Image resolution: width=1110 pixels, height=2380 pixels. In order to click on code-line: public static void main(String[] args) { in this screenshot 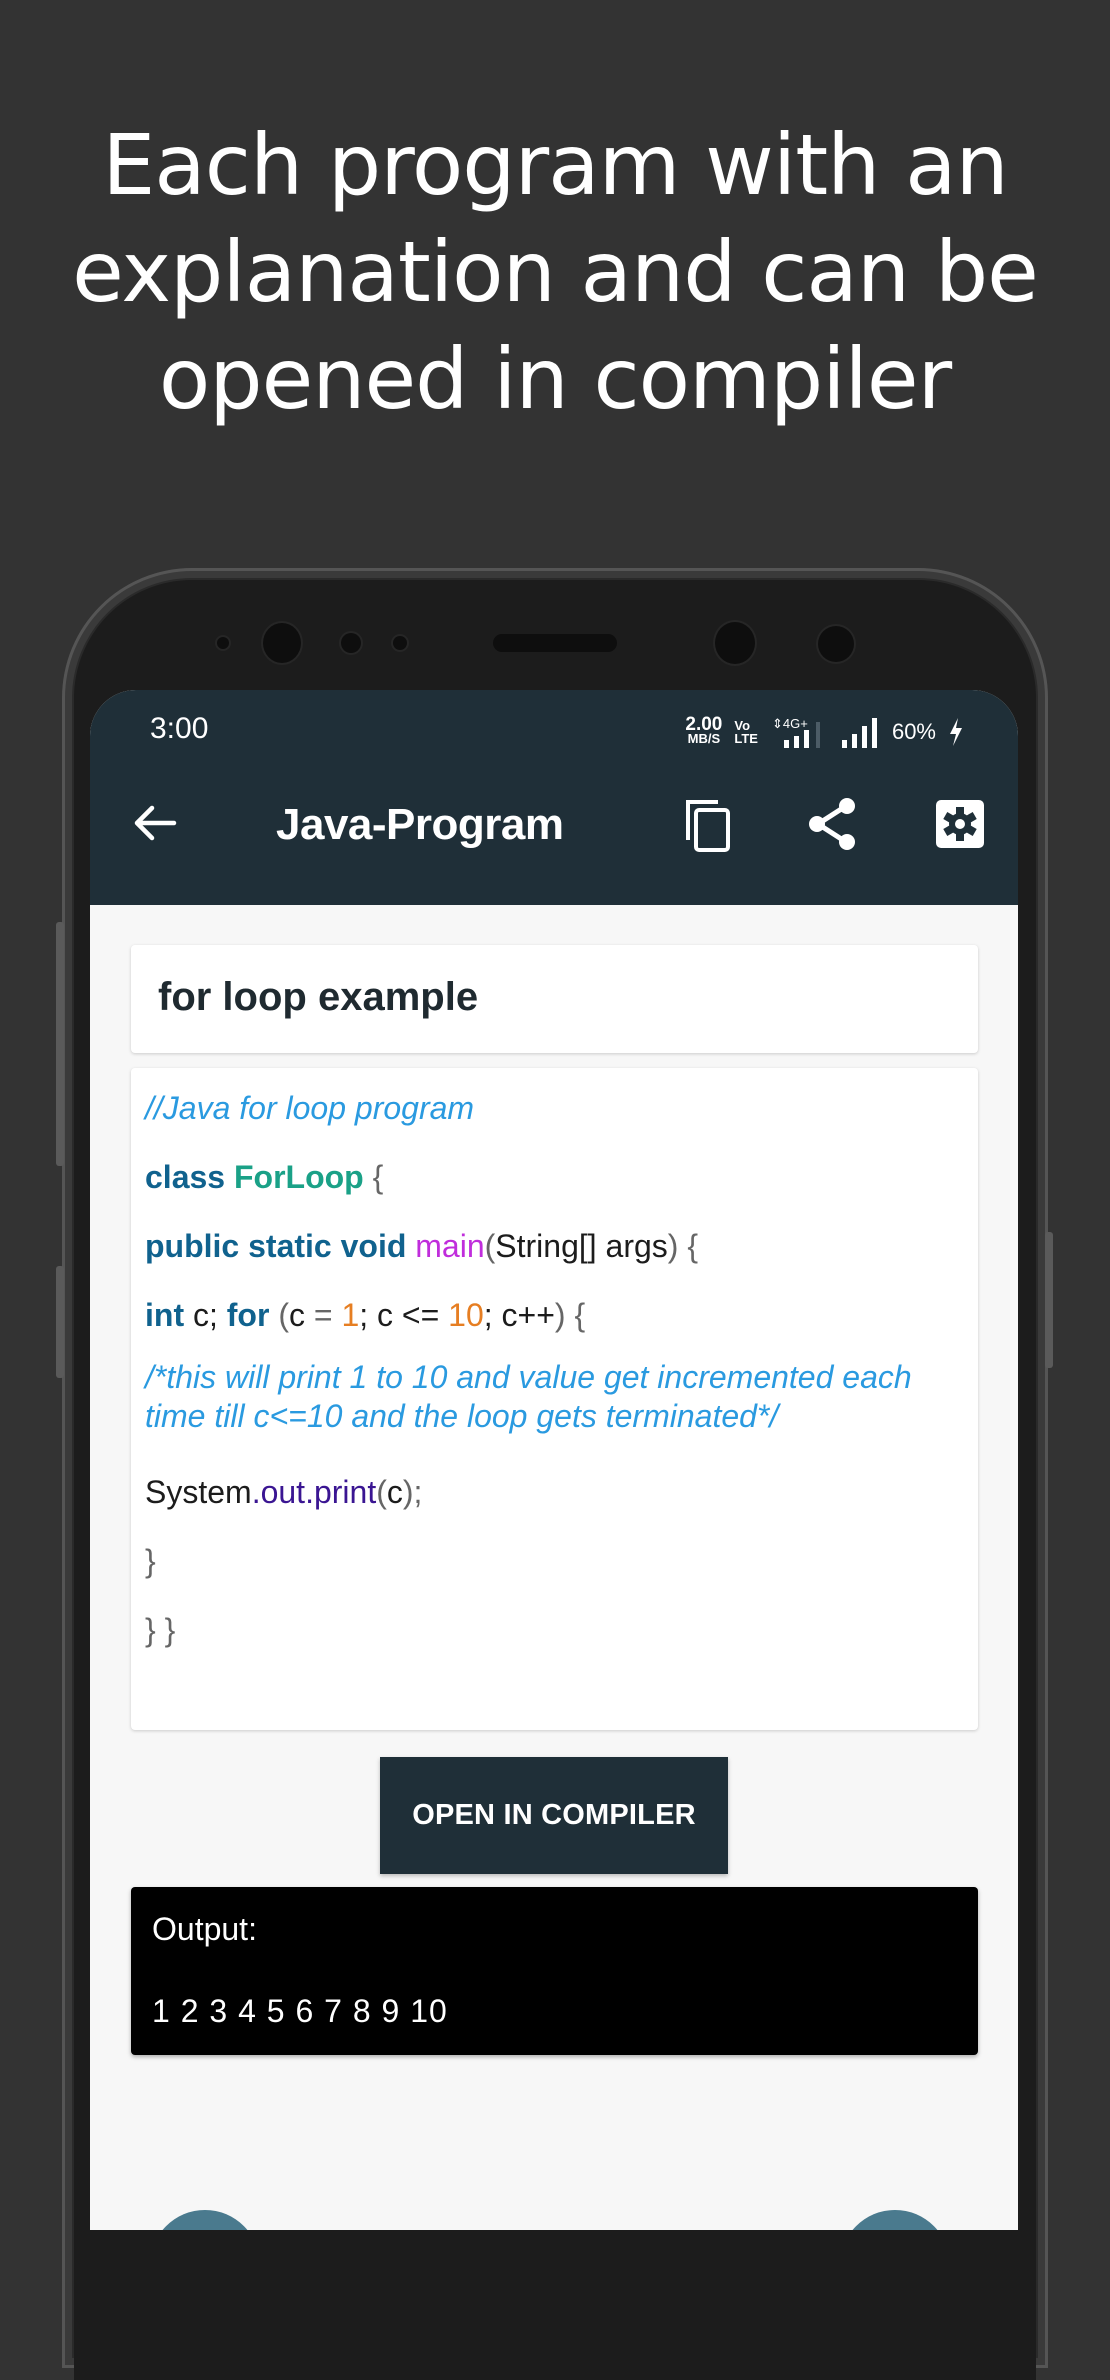, I will do `click(554, 1254)`.